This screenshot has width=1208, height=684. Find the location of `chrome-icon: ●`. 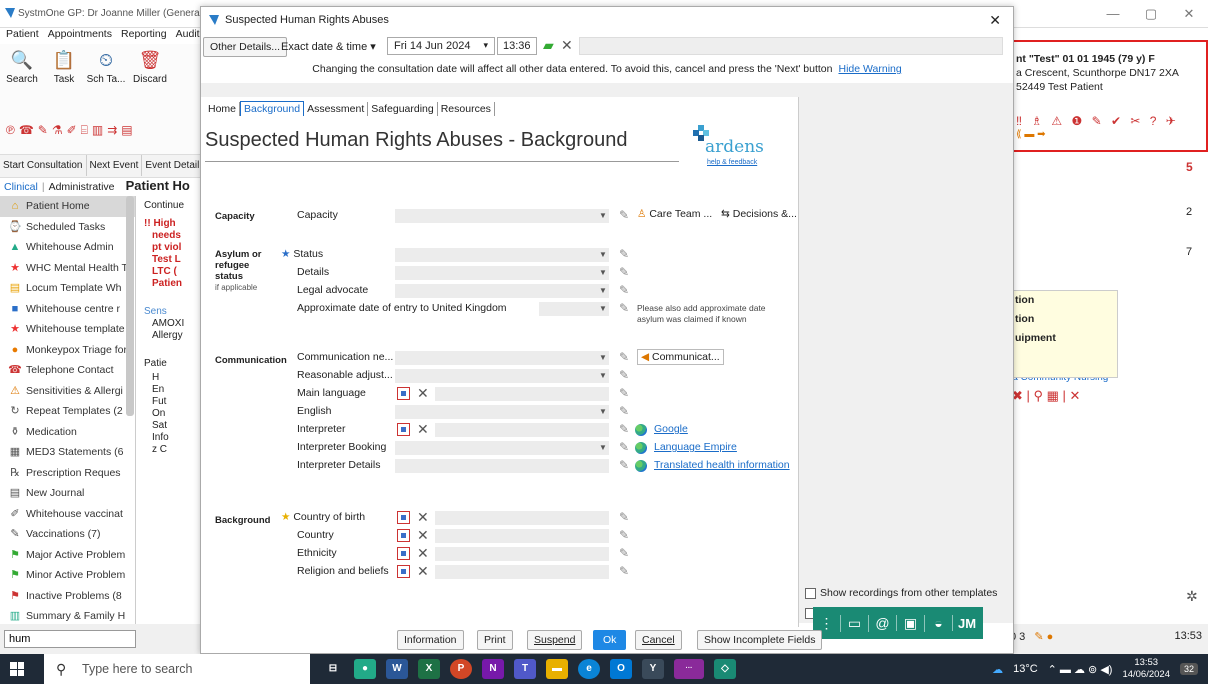

chrome-icon: ● is located at coordinates (365, 669).